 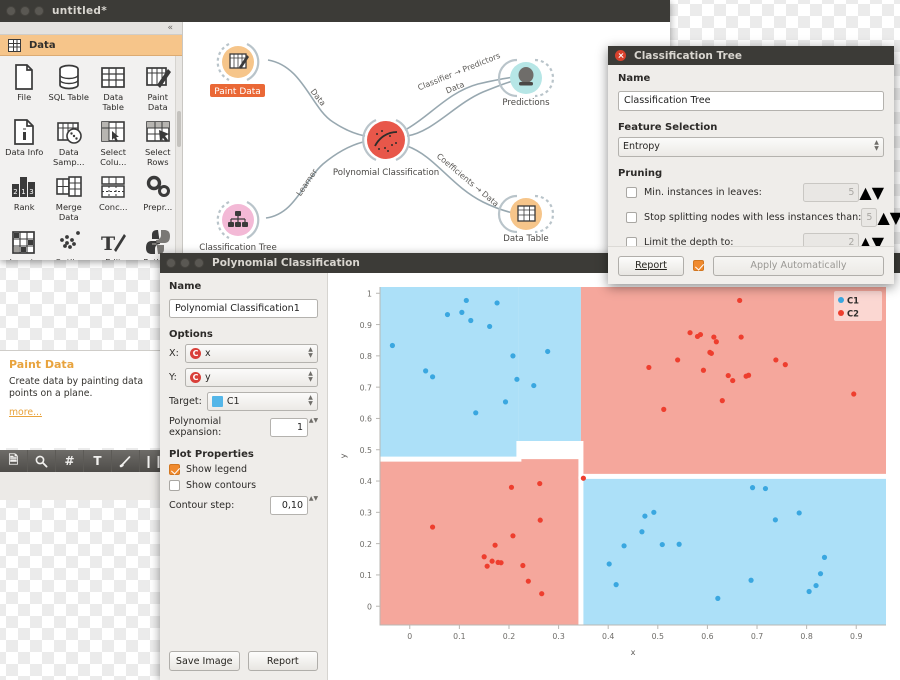 I want to click on toolbox-widget-rank: 2 1 3 Rank, so click(x=24, y=197).